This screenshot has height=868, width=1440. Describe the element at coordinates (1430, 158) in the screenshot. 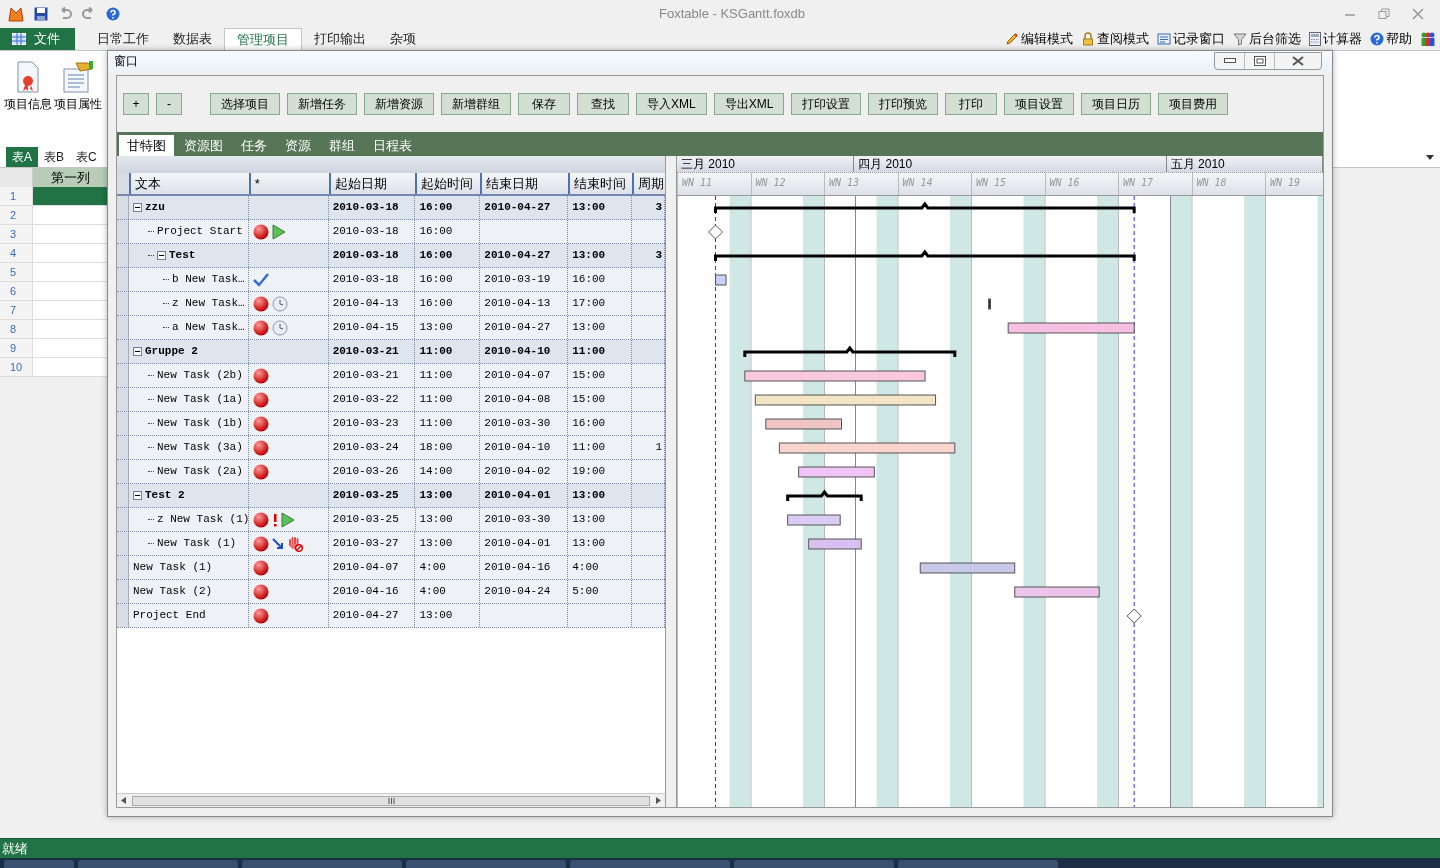

I see `dropdown-icon` at that location.